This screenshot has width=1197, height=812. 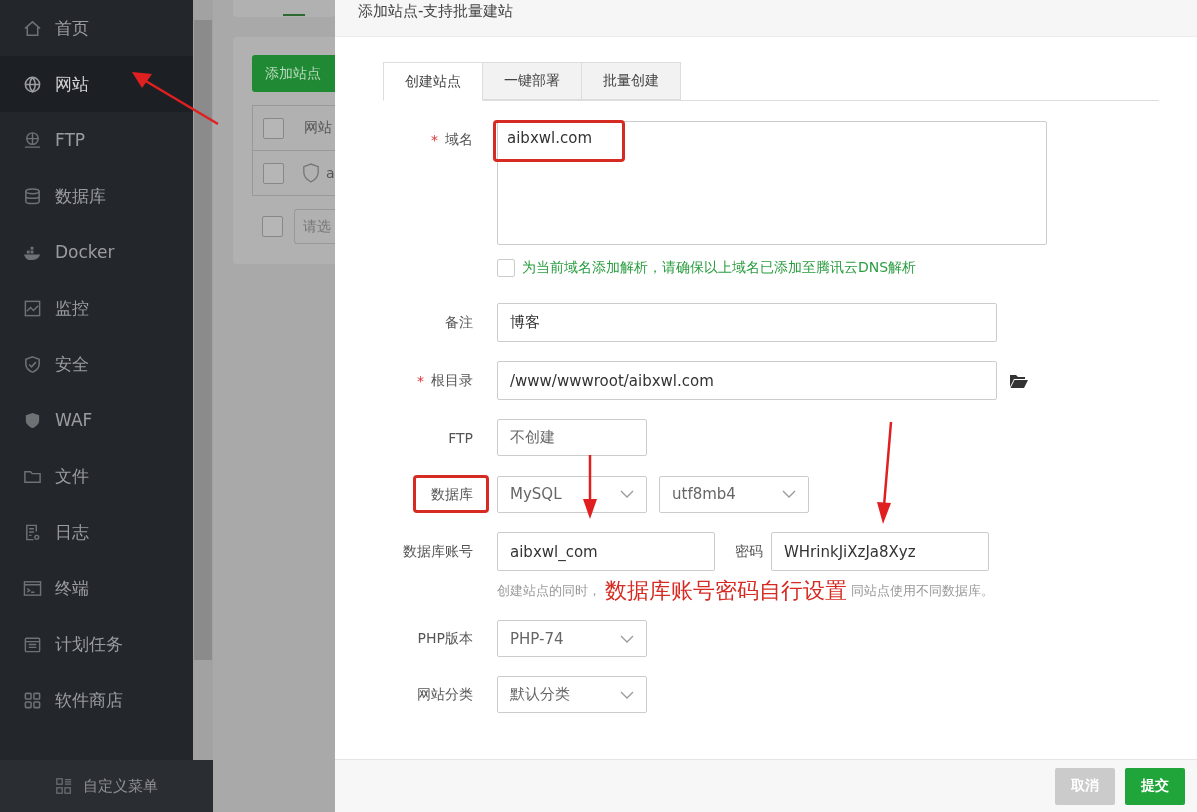 I want to click on checkbox-label: 为当前域名添加解析，请确保以上域名已添加至腾讯云DNS解析, so click(x=719, y=268).